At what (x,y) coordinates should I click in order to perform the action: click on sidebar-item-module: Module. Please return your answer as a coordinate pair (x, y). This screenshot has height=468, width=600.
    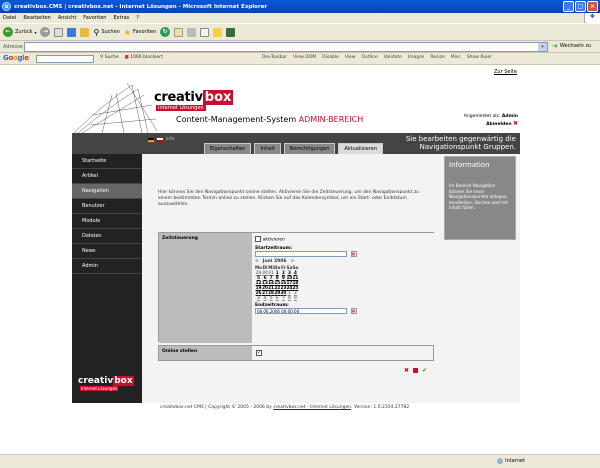
    Looking at the image, I should click on (107, 221).